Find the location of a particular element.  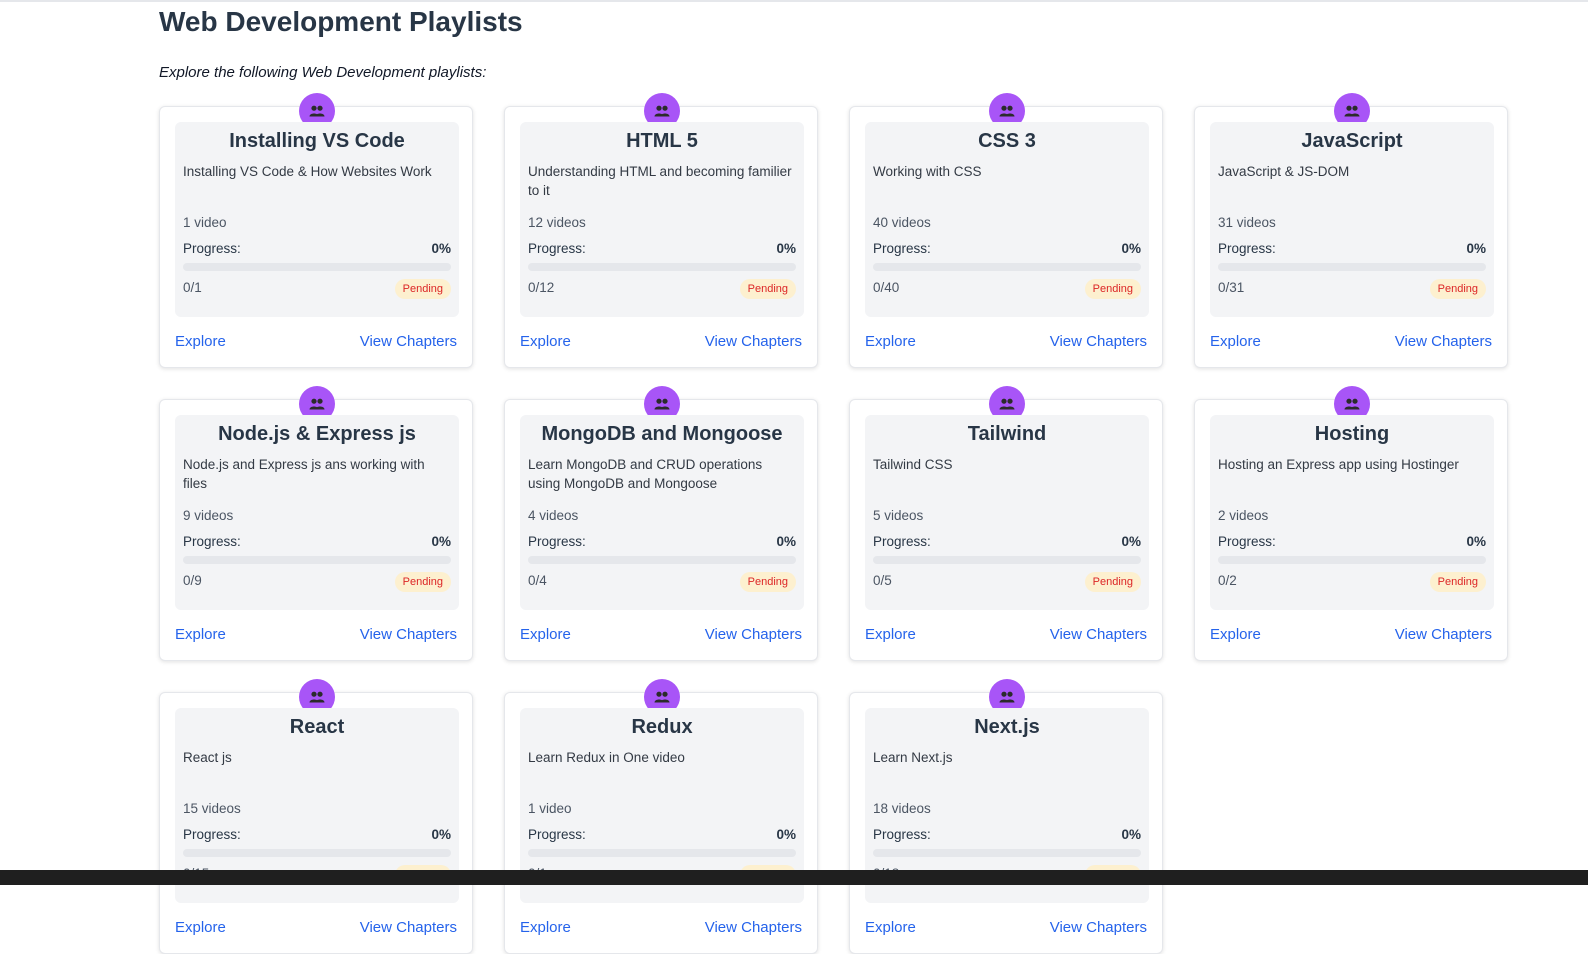

top-border is located at coordinates (794, 1).